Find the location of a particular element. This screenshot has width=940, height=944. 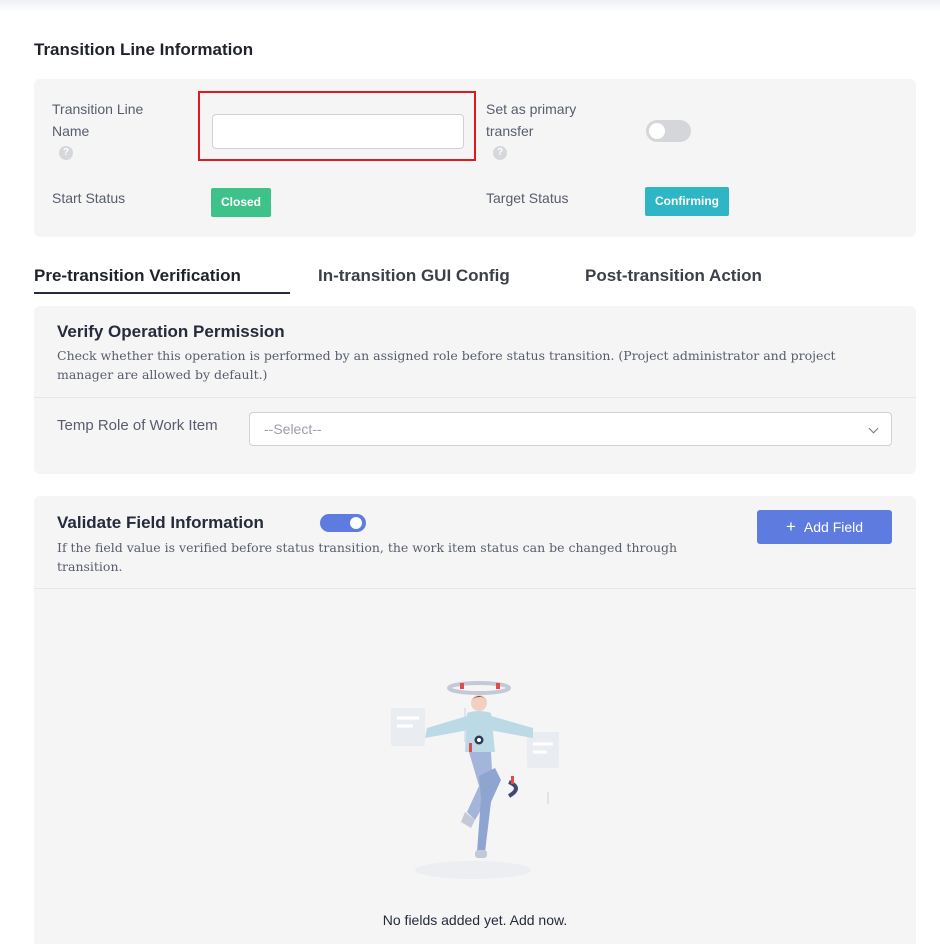

select-placeholder: --Select-- is located at coordinates (293, 429).